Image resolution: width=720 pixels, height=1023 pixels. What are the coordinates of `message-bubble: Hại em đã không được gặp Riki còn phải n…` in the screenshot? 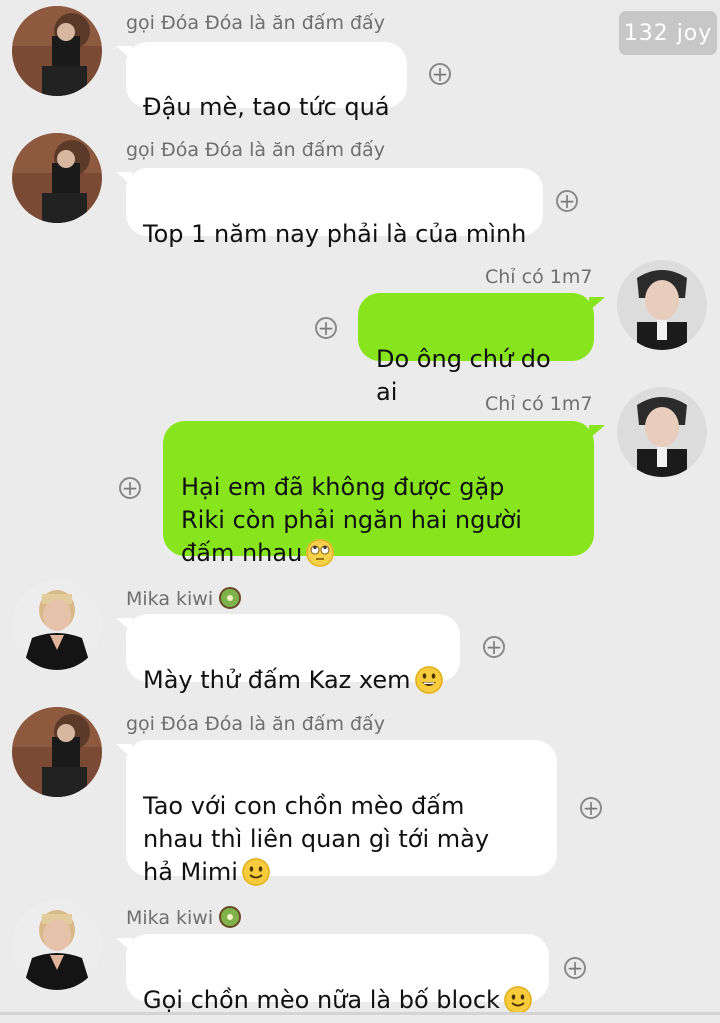 It's located at (384, 494).